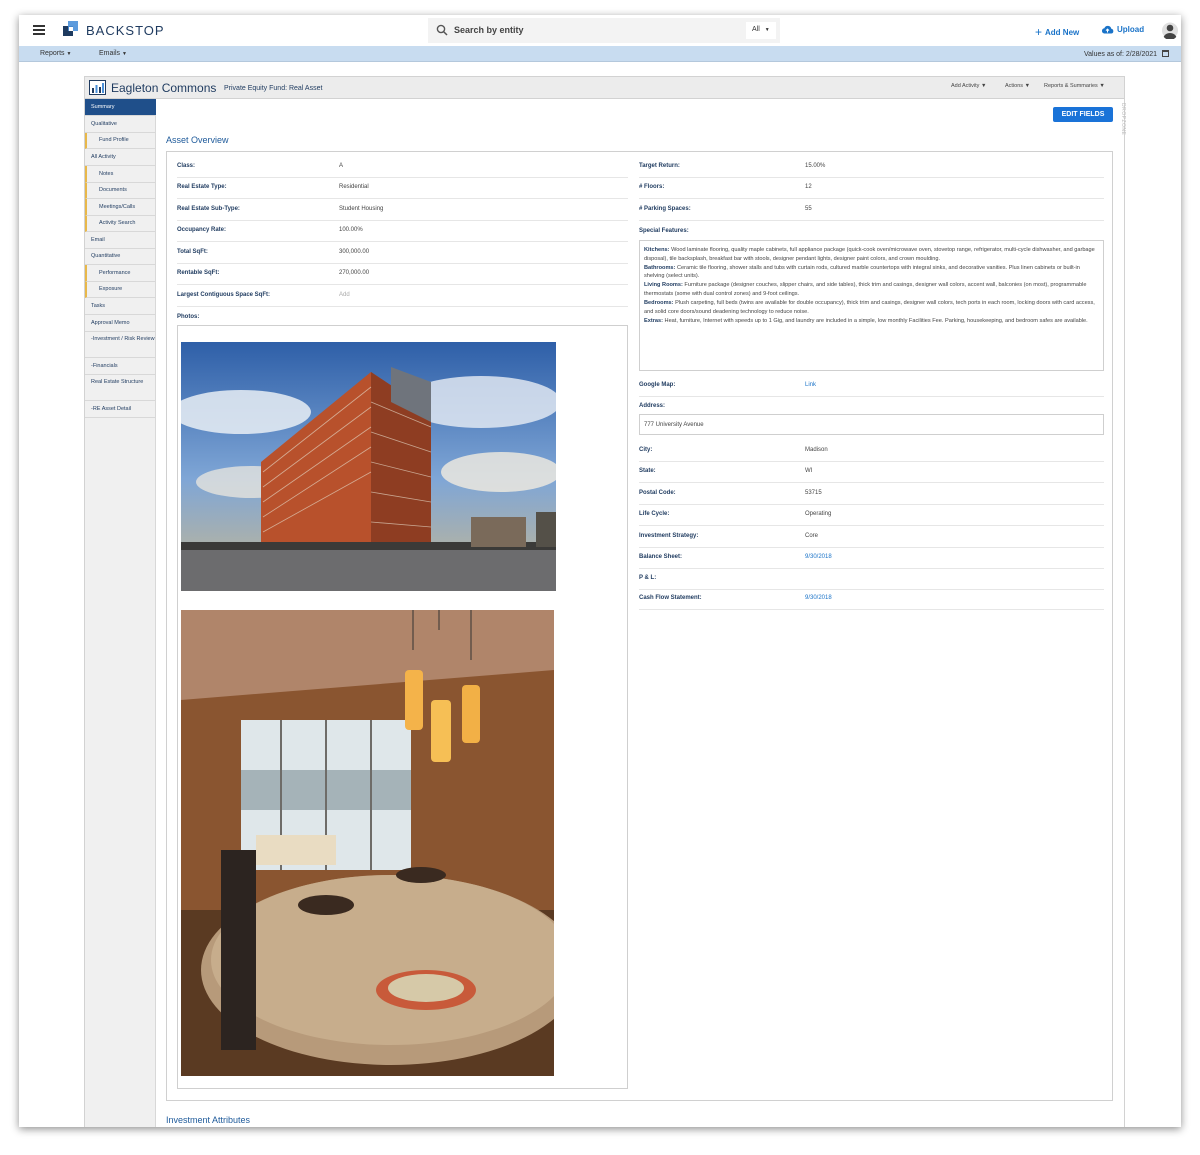 The height and width of the screenshot is (1155, 1200). I want to click on reports-menu: Reports ▼, so click(55, 53).